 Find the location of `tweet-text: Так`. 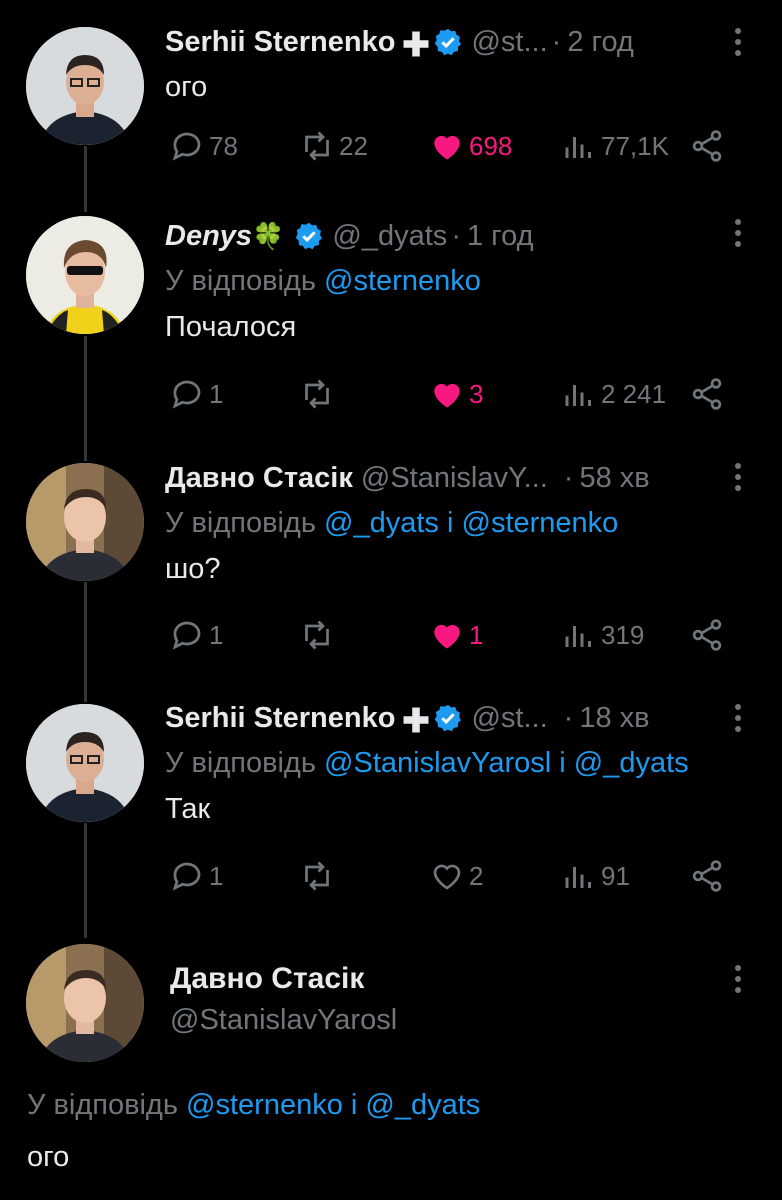

tweet-text: Так is located at coordinates (188, 809).